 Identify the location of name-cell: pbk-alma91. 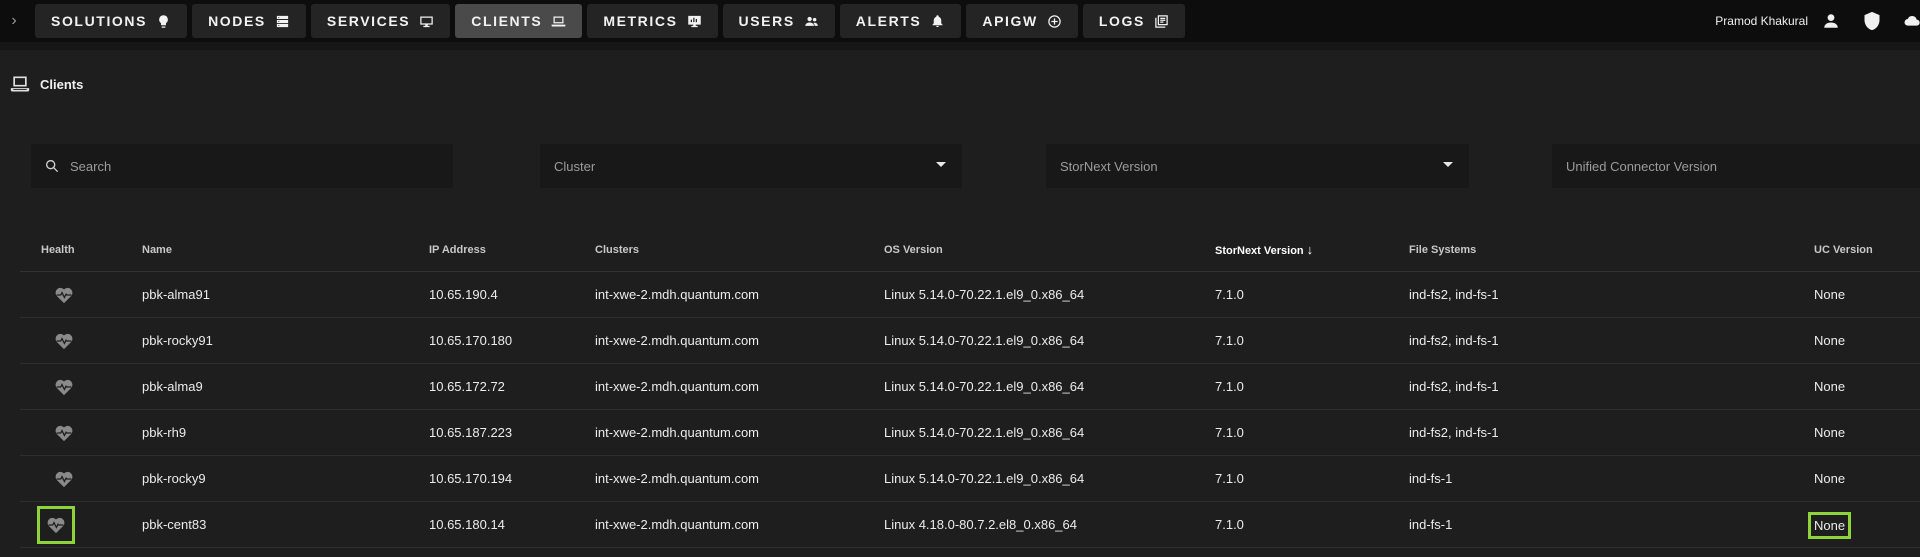
(176, 294).